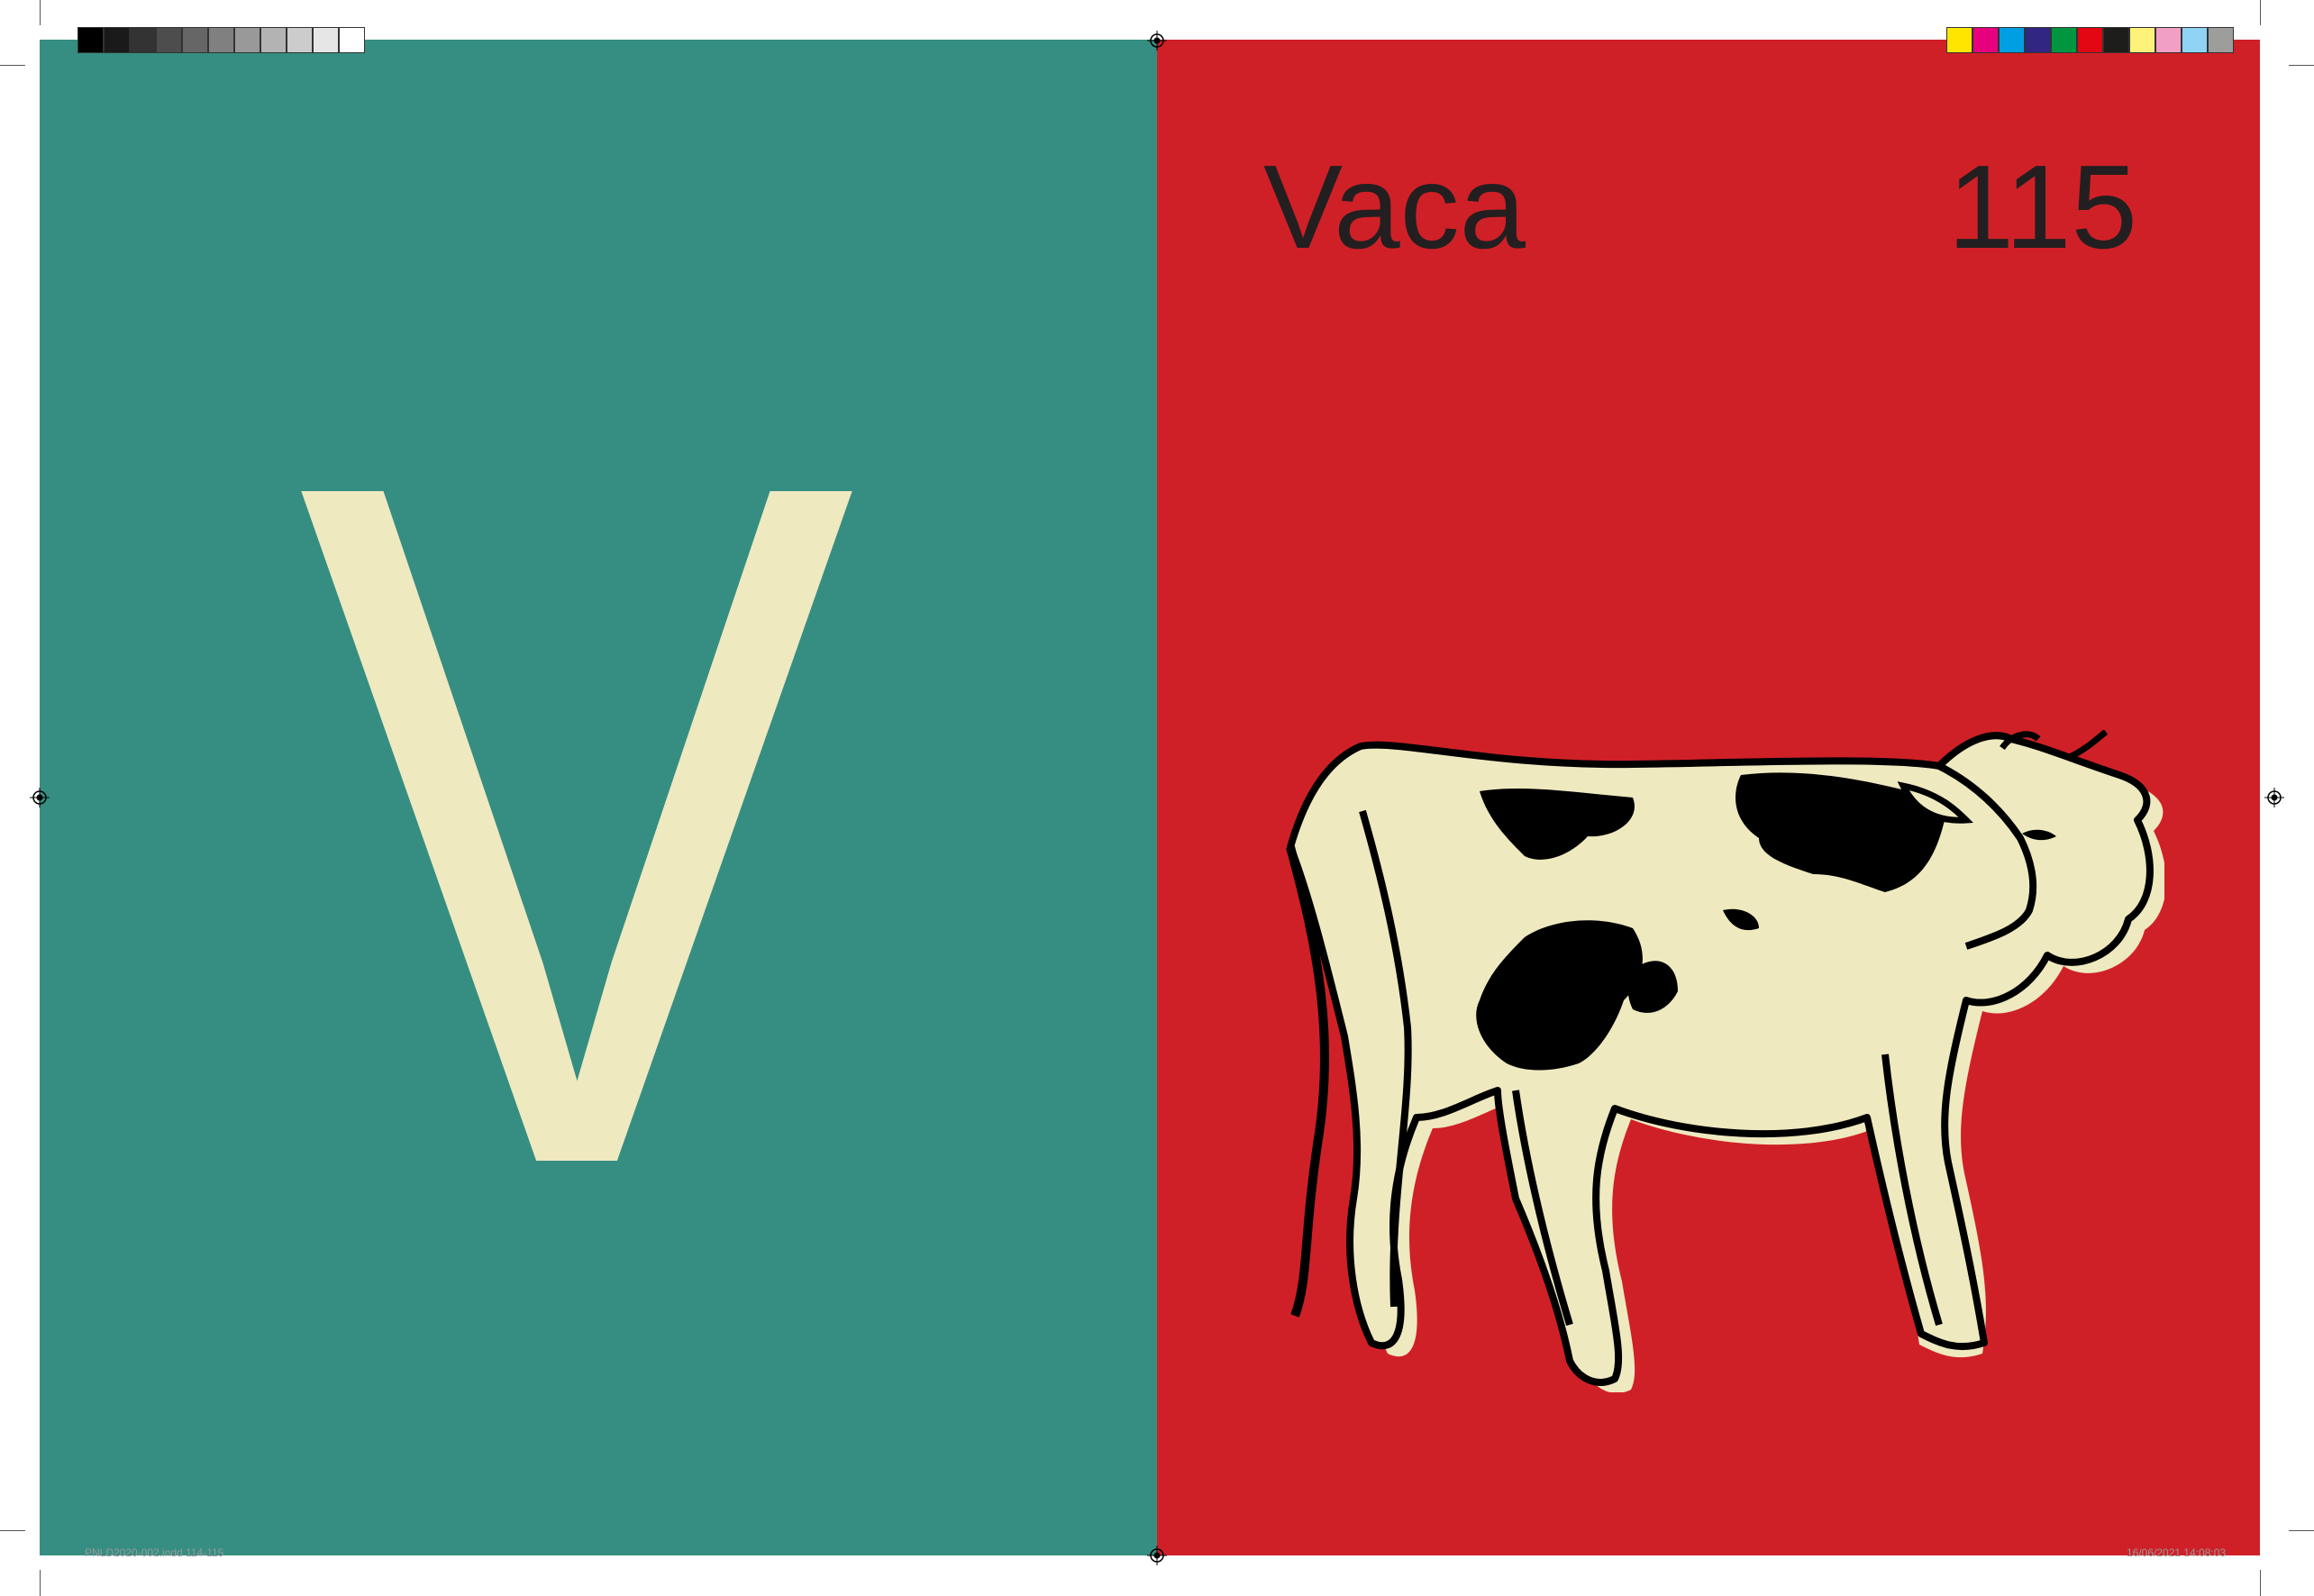 This screenshot has height=1596, width=2314. I want to click on grayscale-color-bar, so click(221, 40).